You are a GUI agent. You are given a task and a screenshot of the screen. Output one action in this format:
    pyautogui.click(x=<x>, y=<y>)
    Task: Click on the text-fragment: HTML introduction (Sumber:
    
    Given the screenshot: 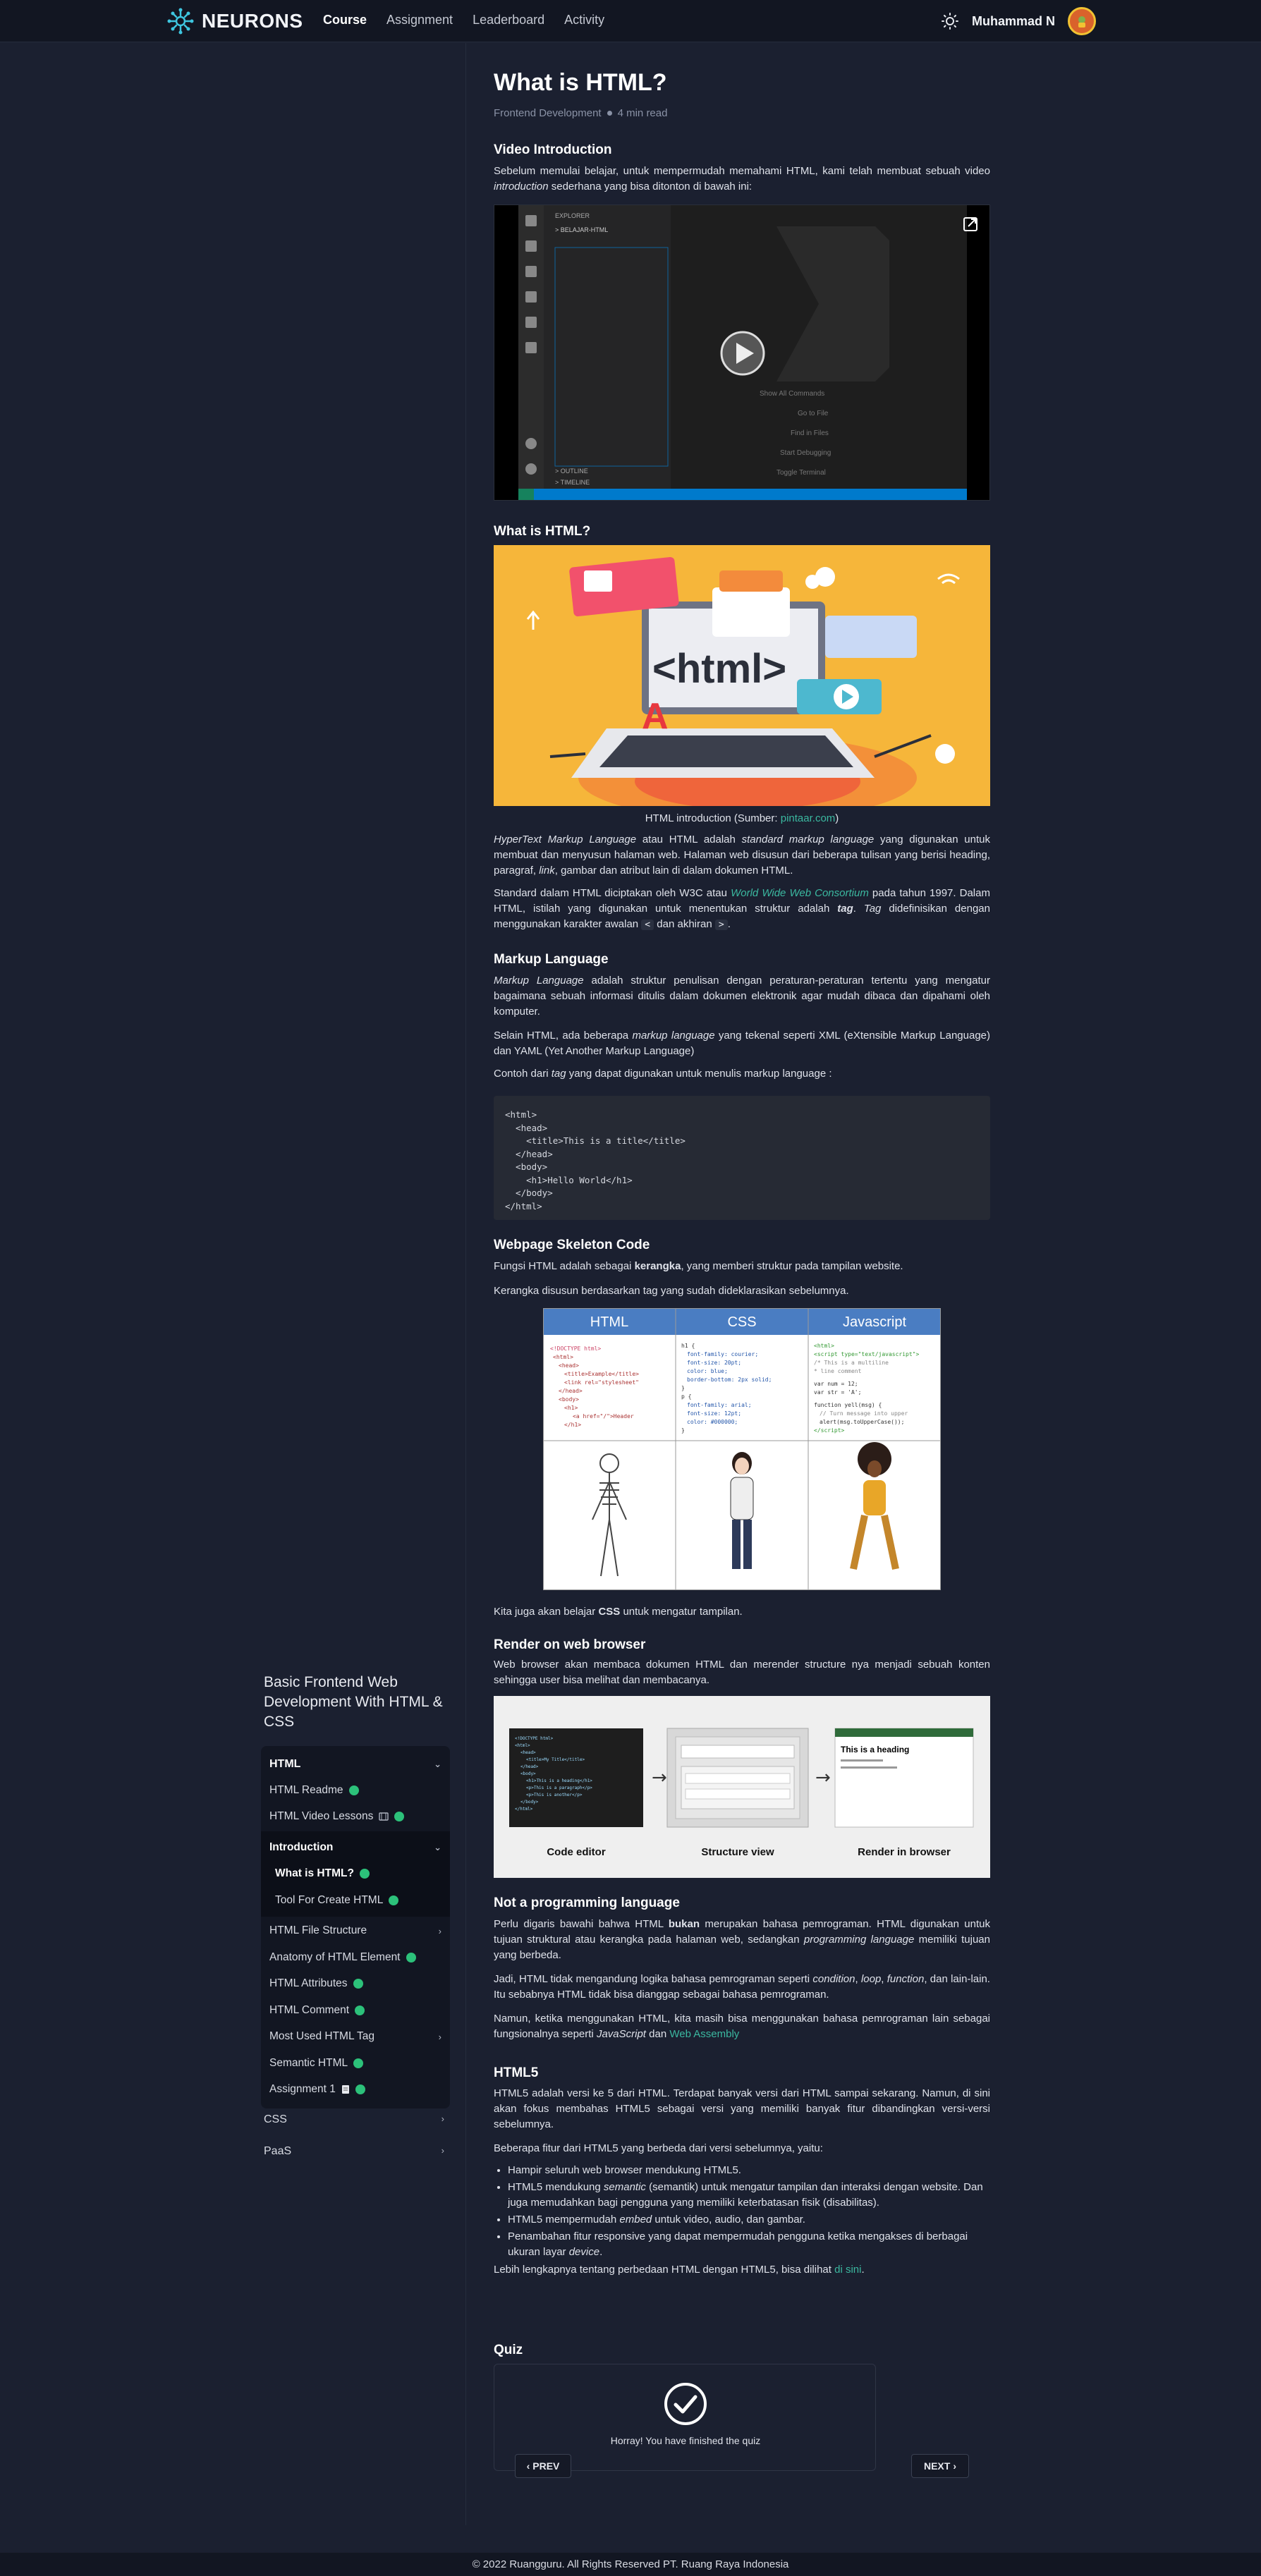 What is the action you would take?
    pyautogui.click(x=713, y=818)
    